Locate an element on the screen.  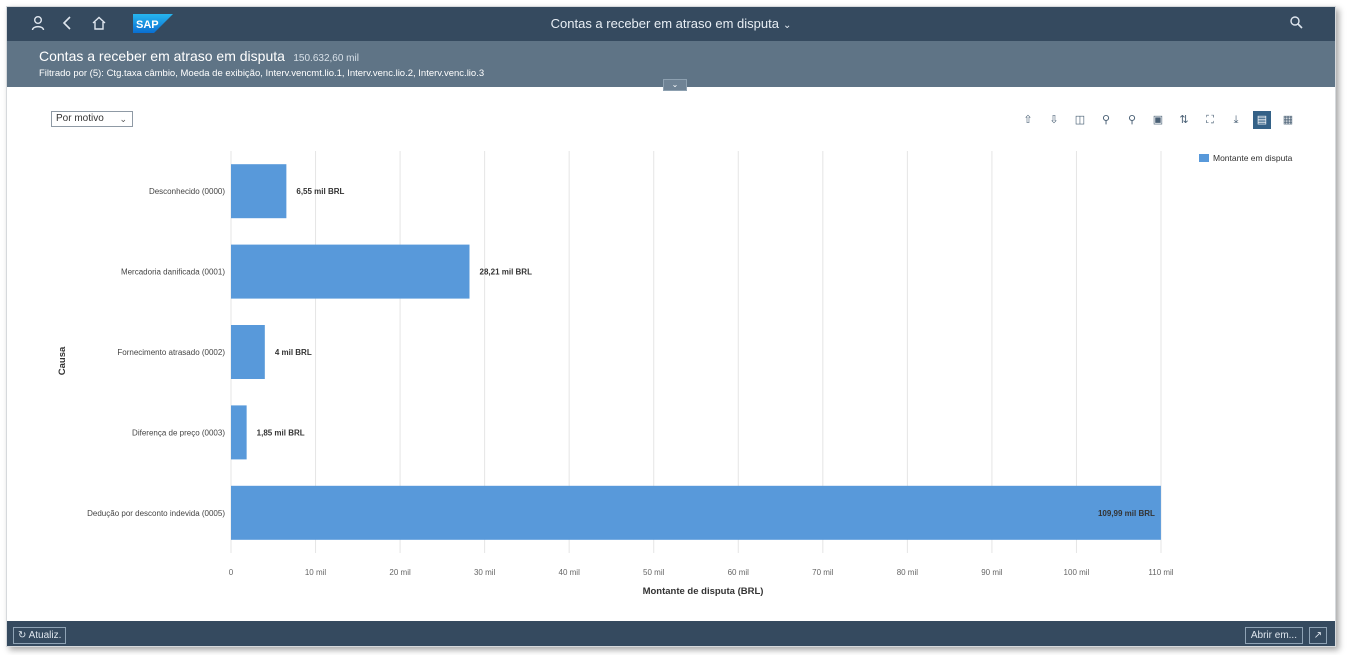
download-icon: ⤓ is located at coordinates (1236, 120).